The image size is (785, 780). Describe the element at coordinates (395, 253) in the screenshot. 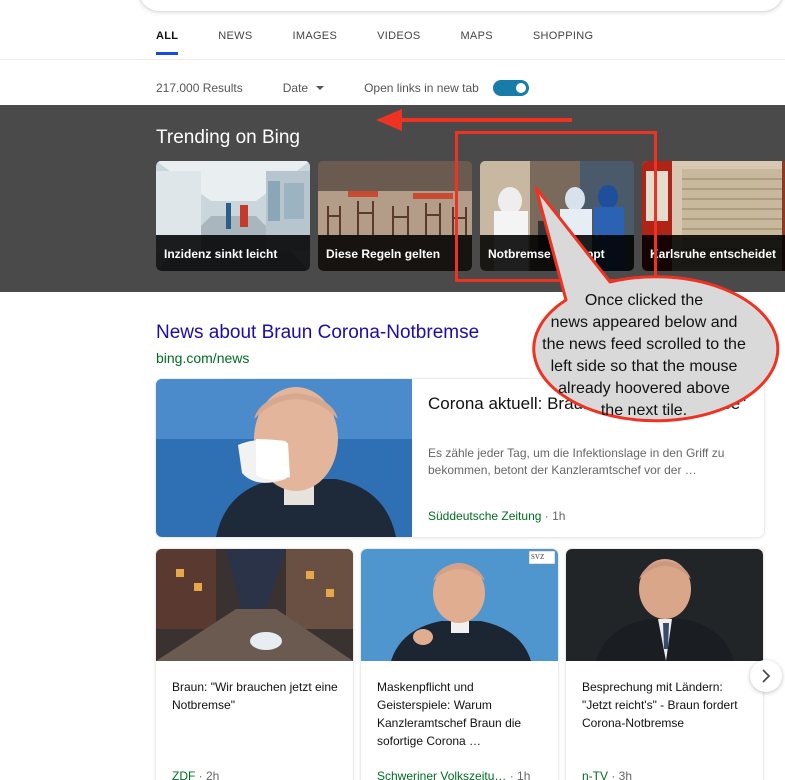

I see `trending-tile-label: Diese Regeln gelten` at that location.